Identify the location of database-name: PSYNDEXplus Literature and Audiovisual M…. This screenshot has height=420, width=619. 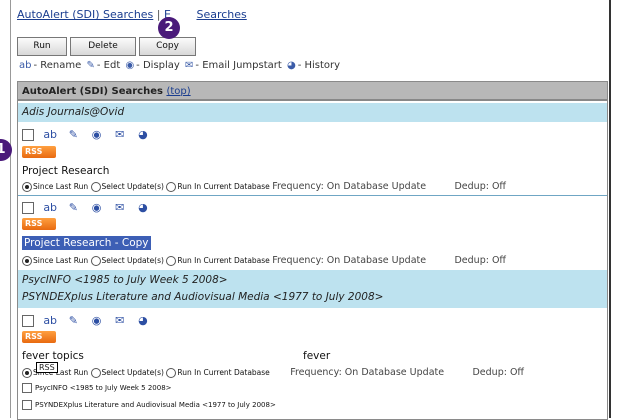
(155, 405).